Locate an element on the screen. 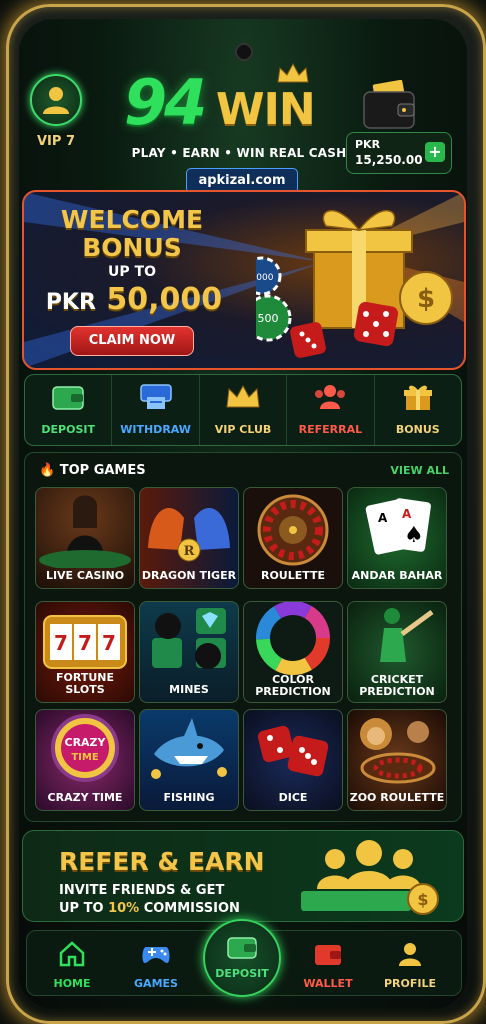  game-label: DRAGON TIGER is located at coordinates (189, 575).